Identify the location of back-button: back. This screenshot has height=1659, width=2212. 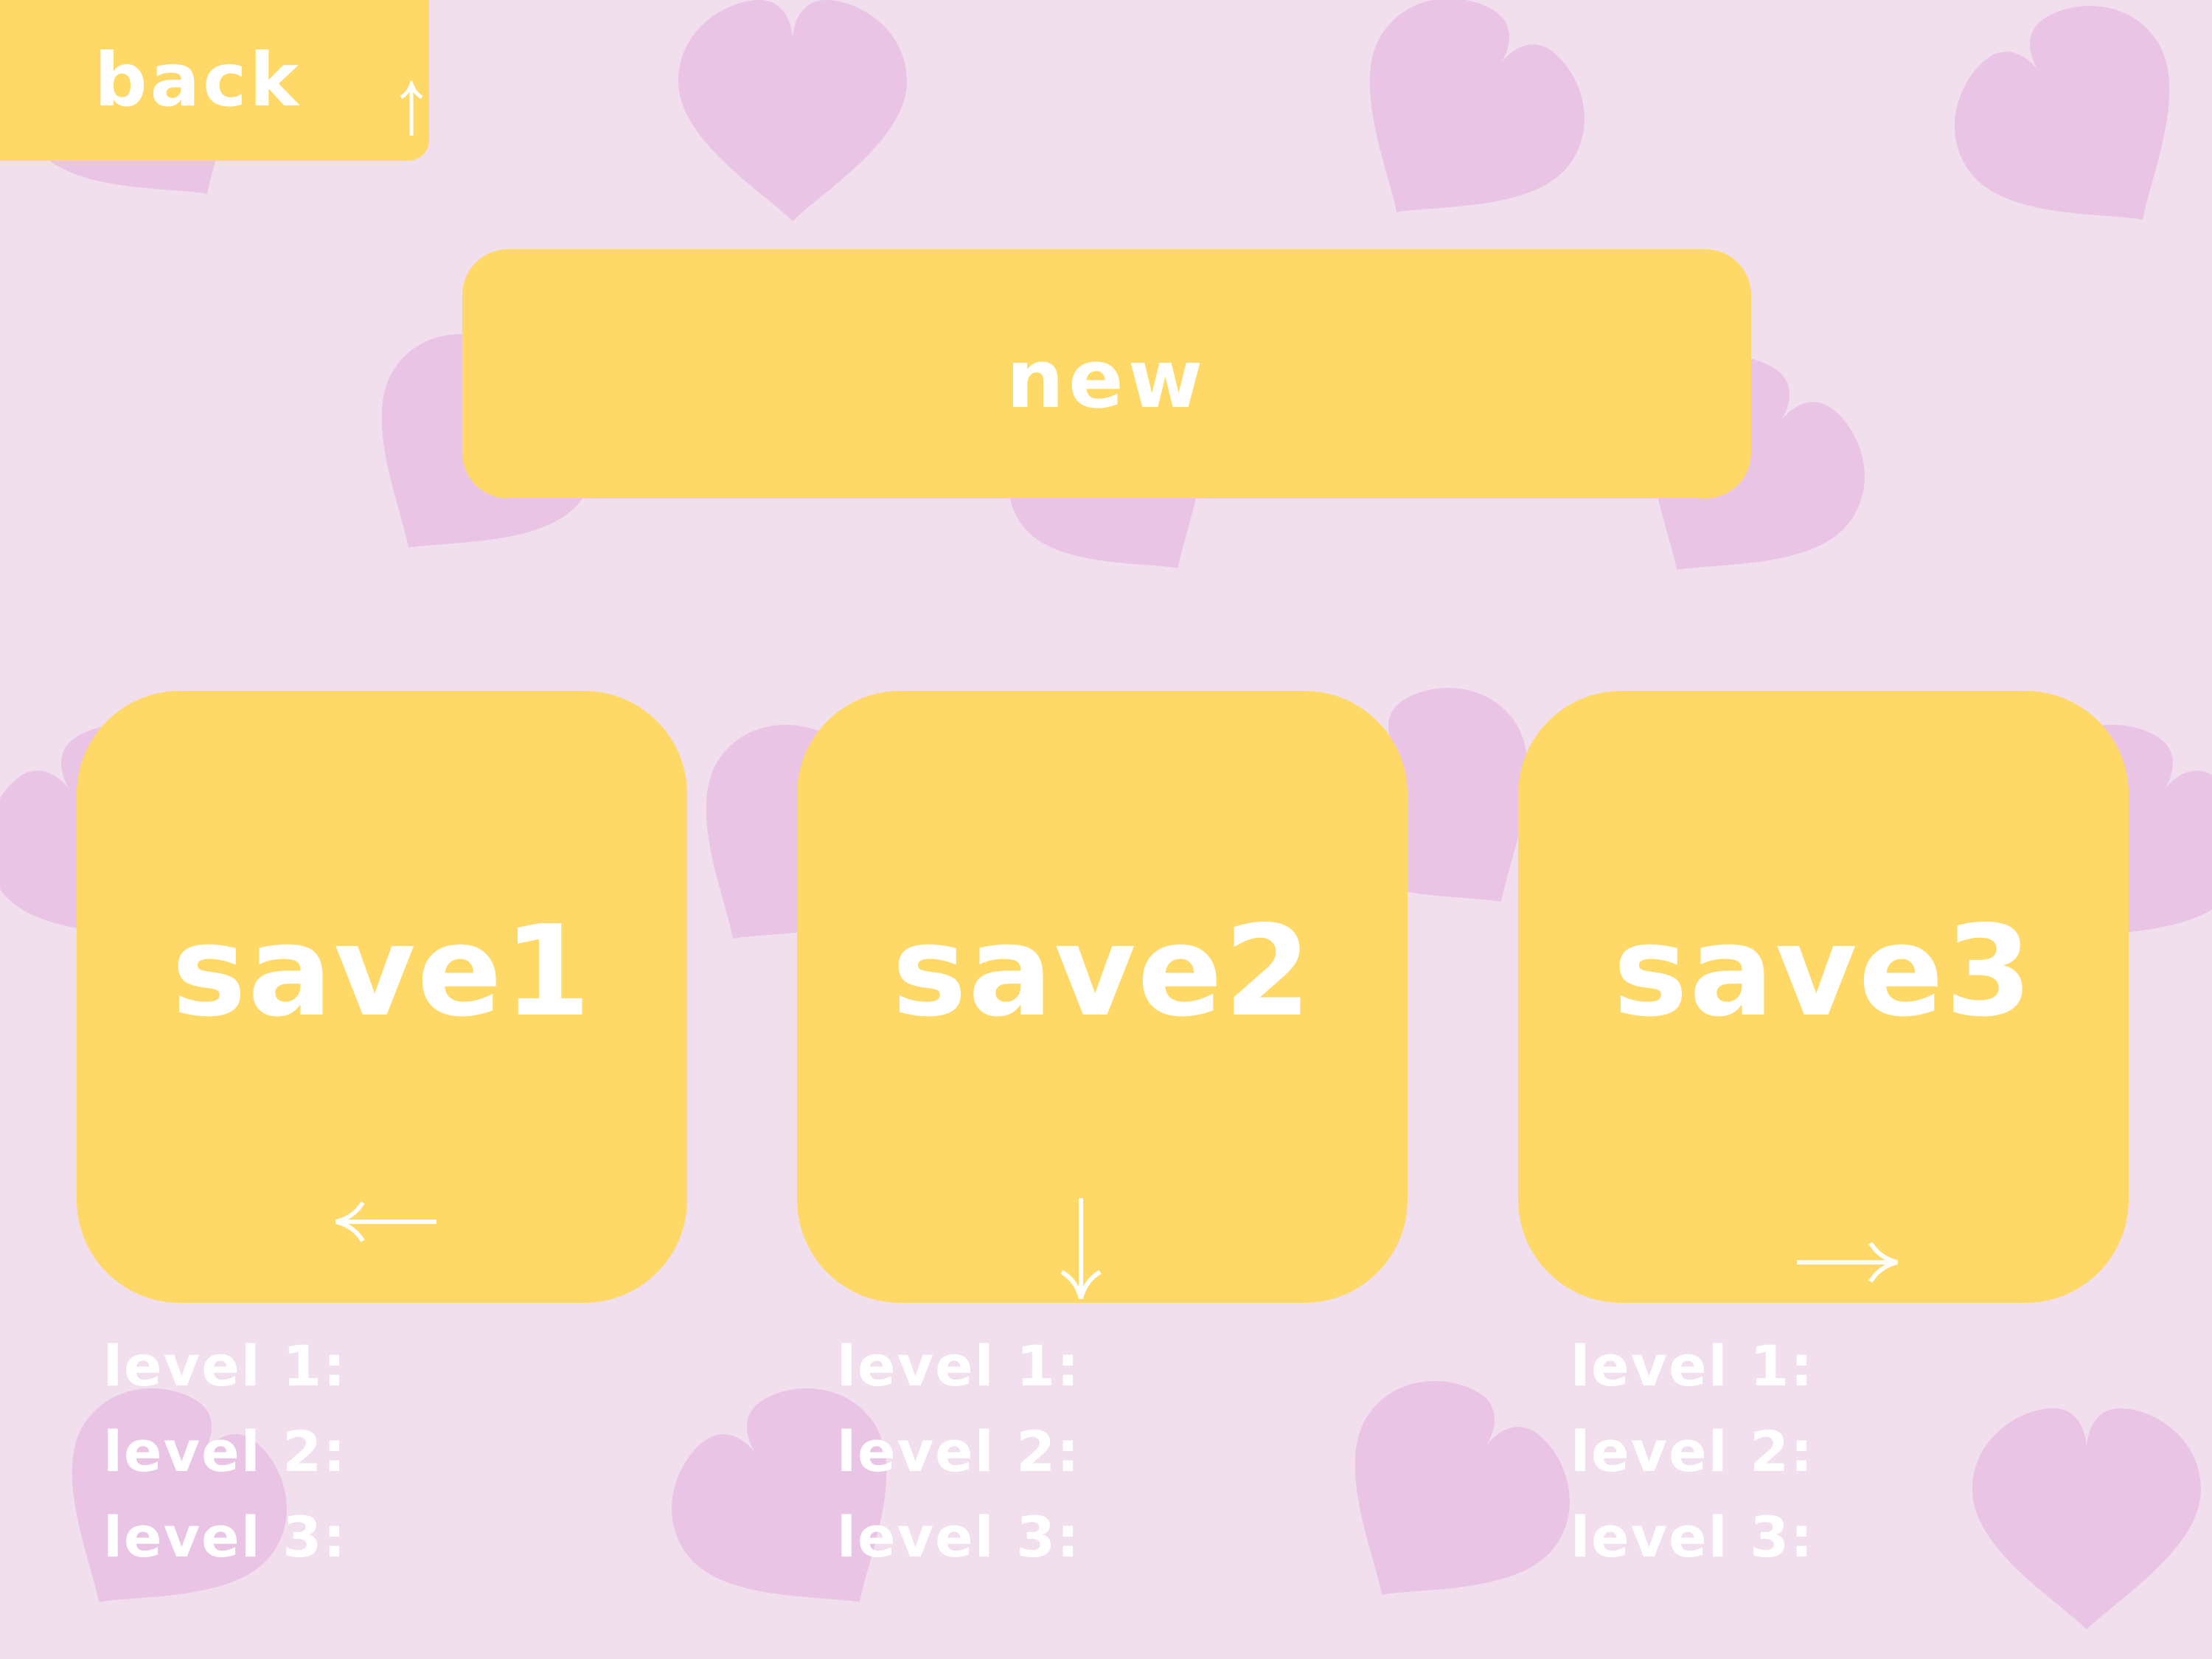
(214, 80).